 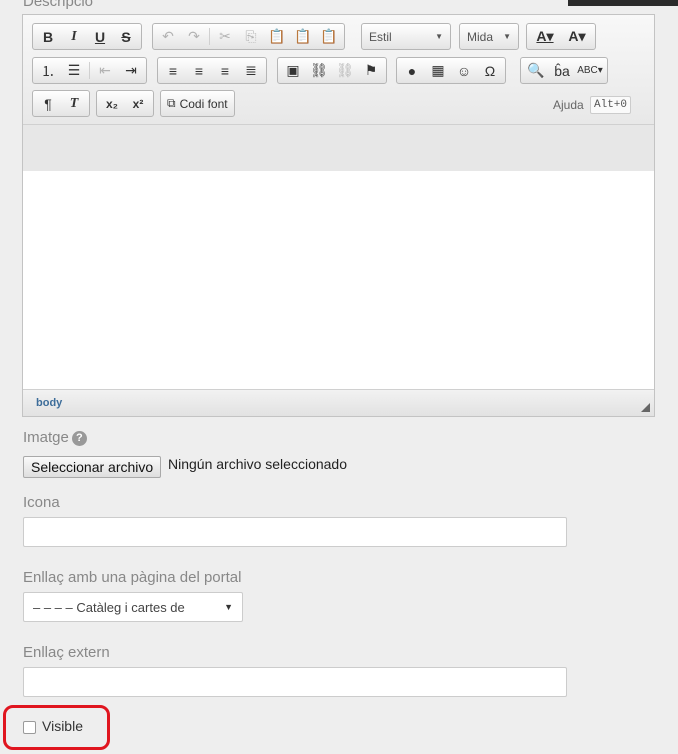 I want to click on editor-top-strip, so click(x=338, y=148).